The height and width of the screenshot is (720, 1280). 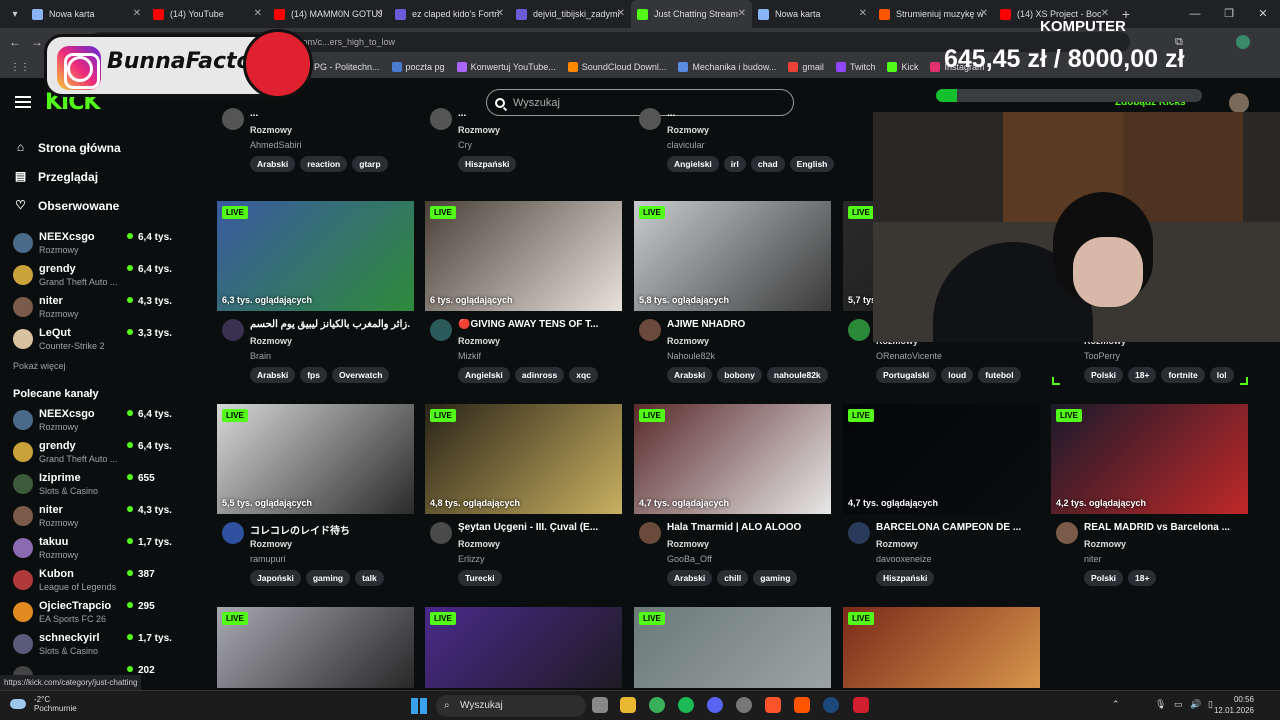 I want to click on minimize-icon: —, so click(x=1195, y=14).